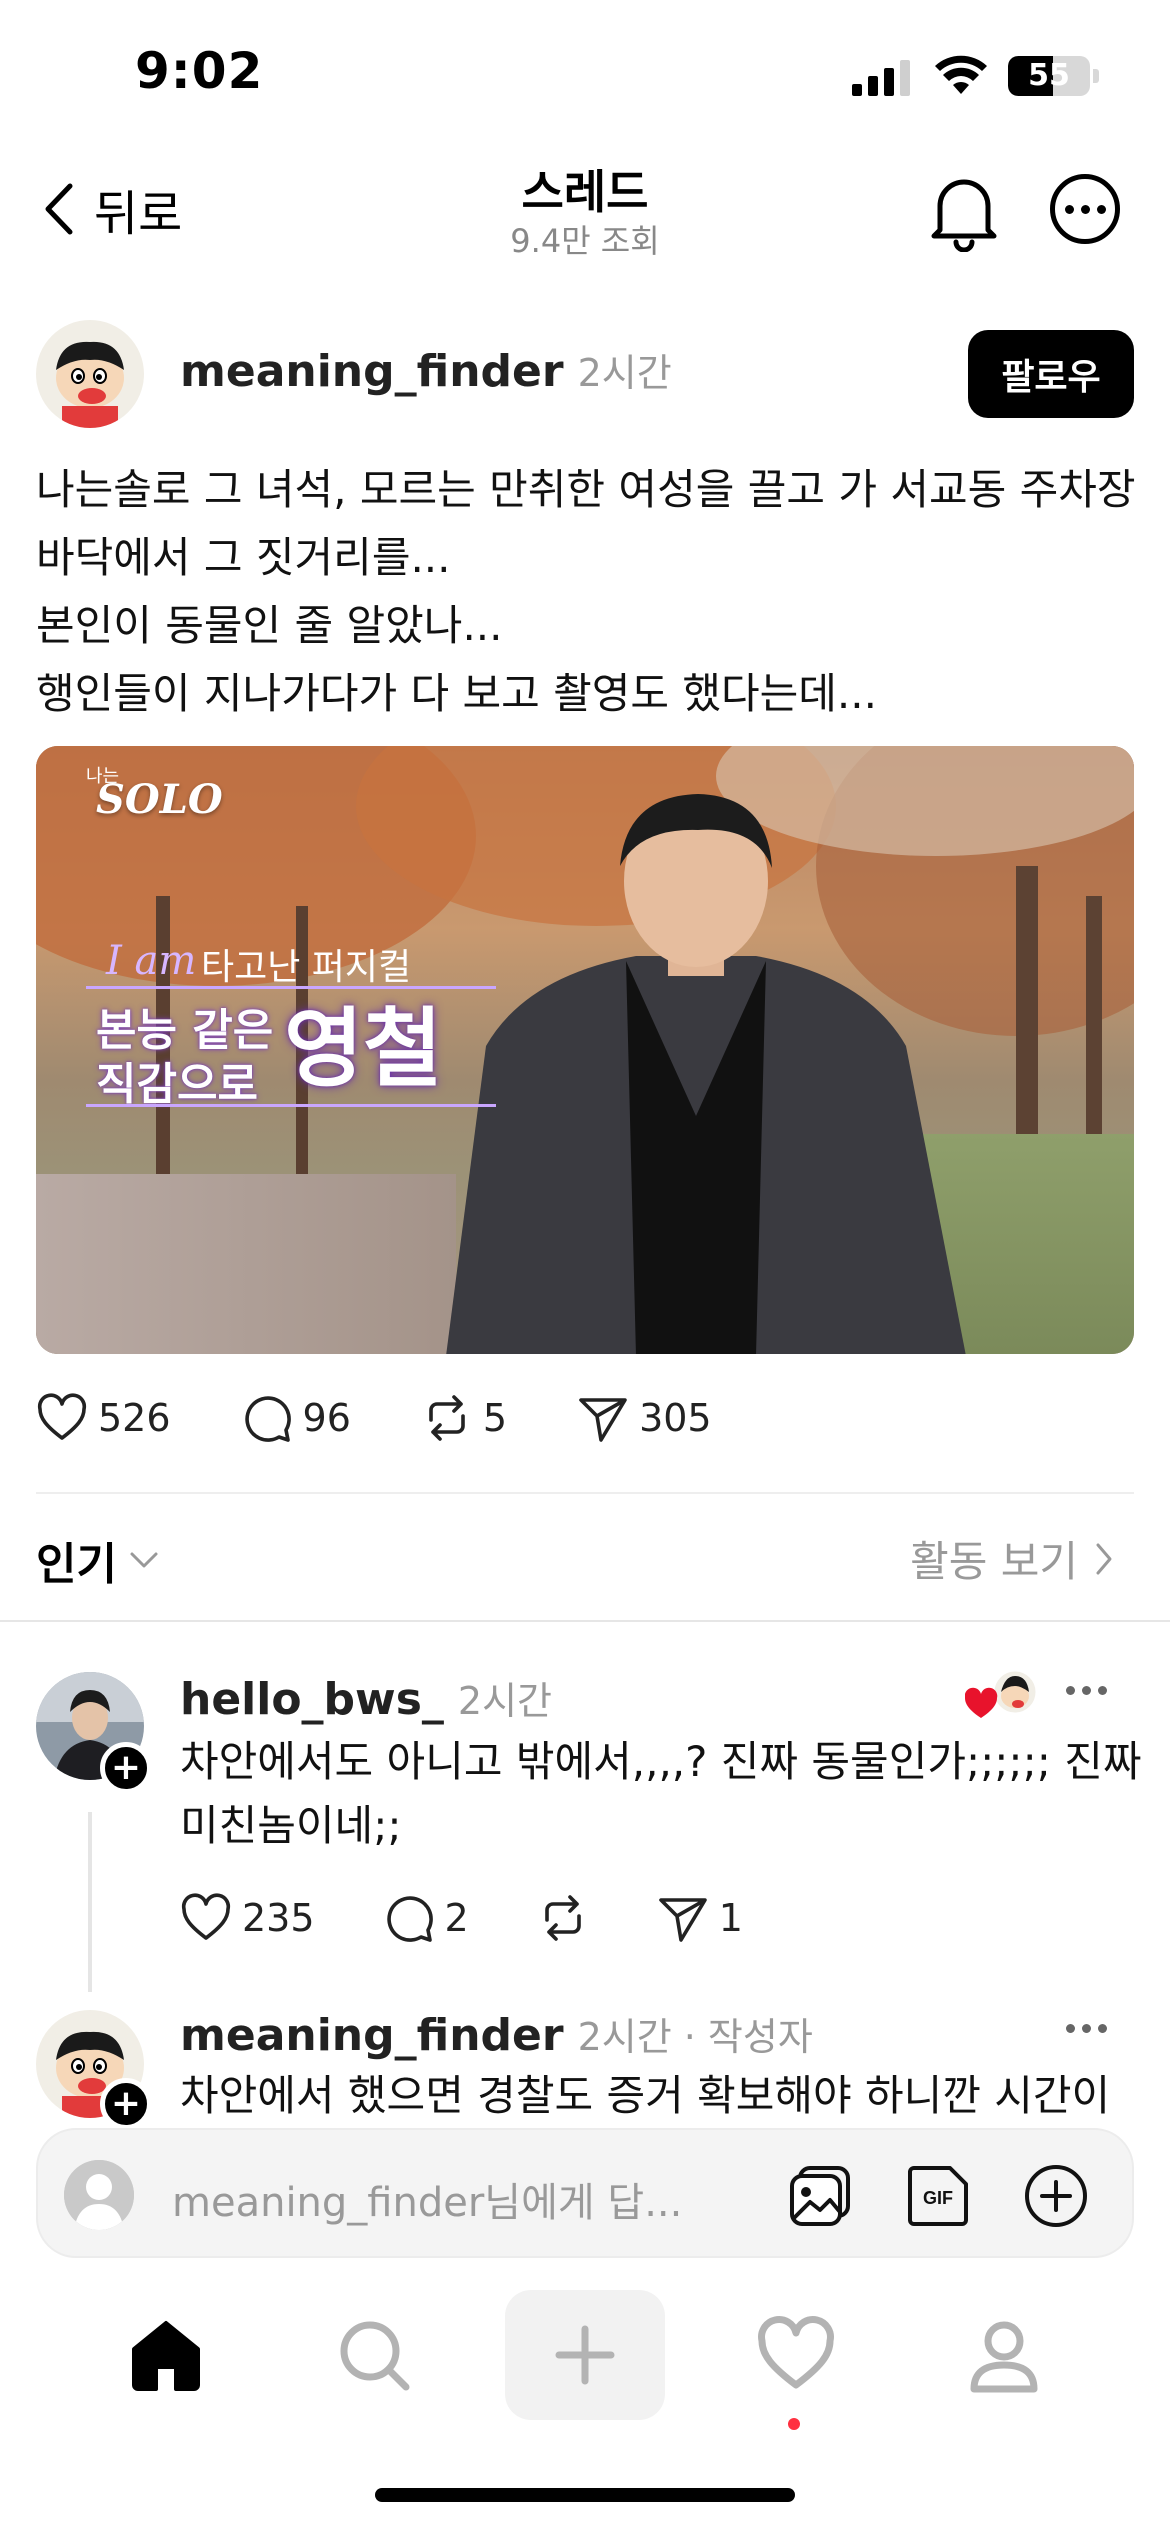 The width and height of the screenshot is (1170, 2532). Describe the element at coordinates (372, 2035) in the screenshot. I see `reply-username: meaning_finder` at that location.